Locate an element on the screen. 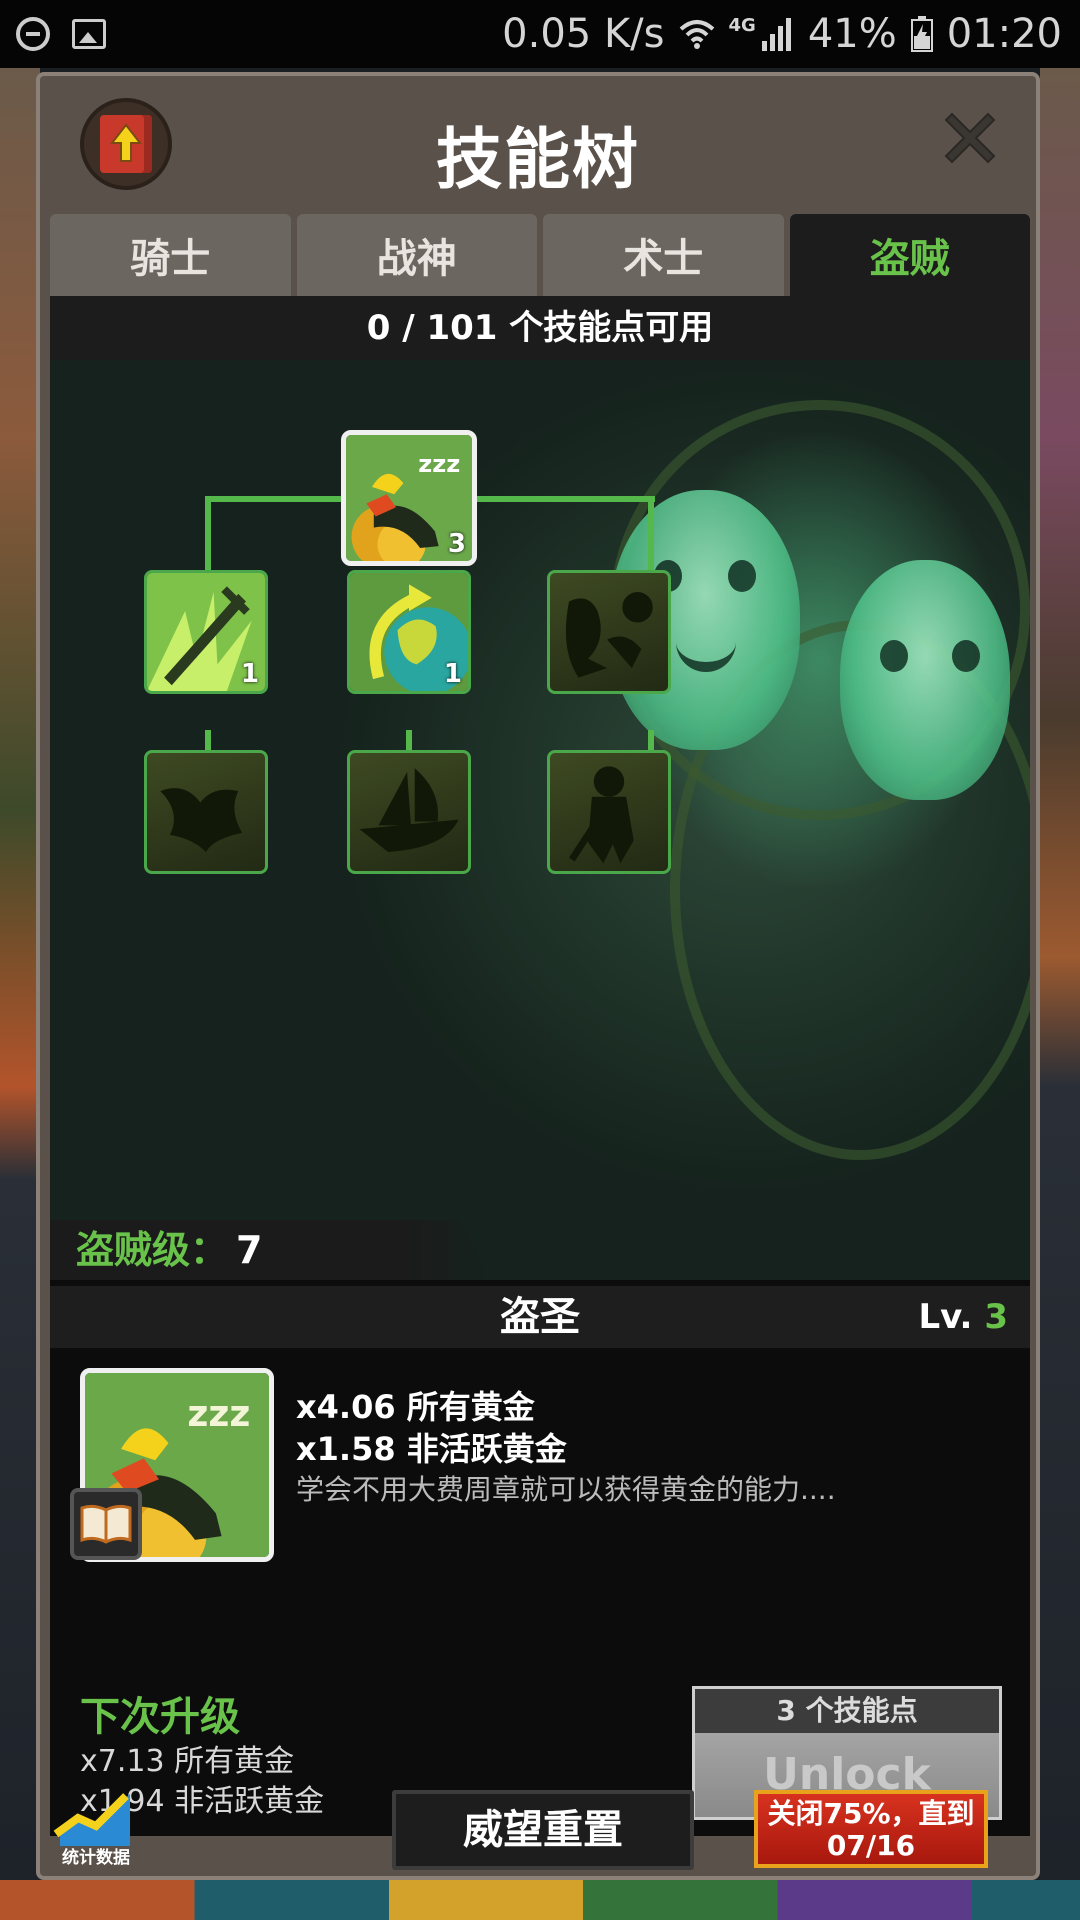 This screenshot has height=1920, width=1080. skill-detail-header: 盗圣 Lv. 3 is located at coordinates (540, 1317).